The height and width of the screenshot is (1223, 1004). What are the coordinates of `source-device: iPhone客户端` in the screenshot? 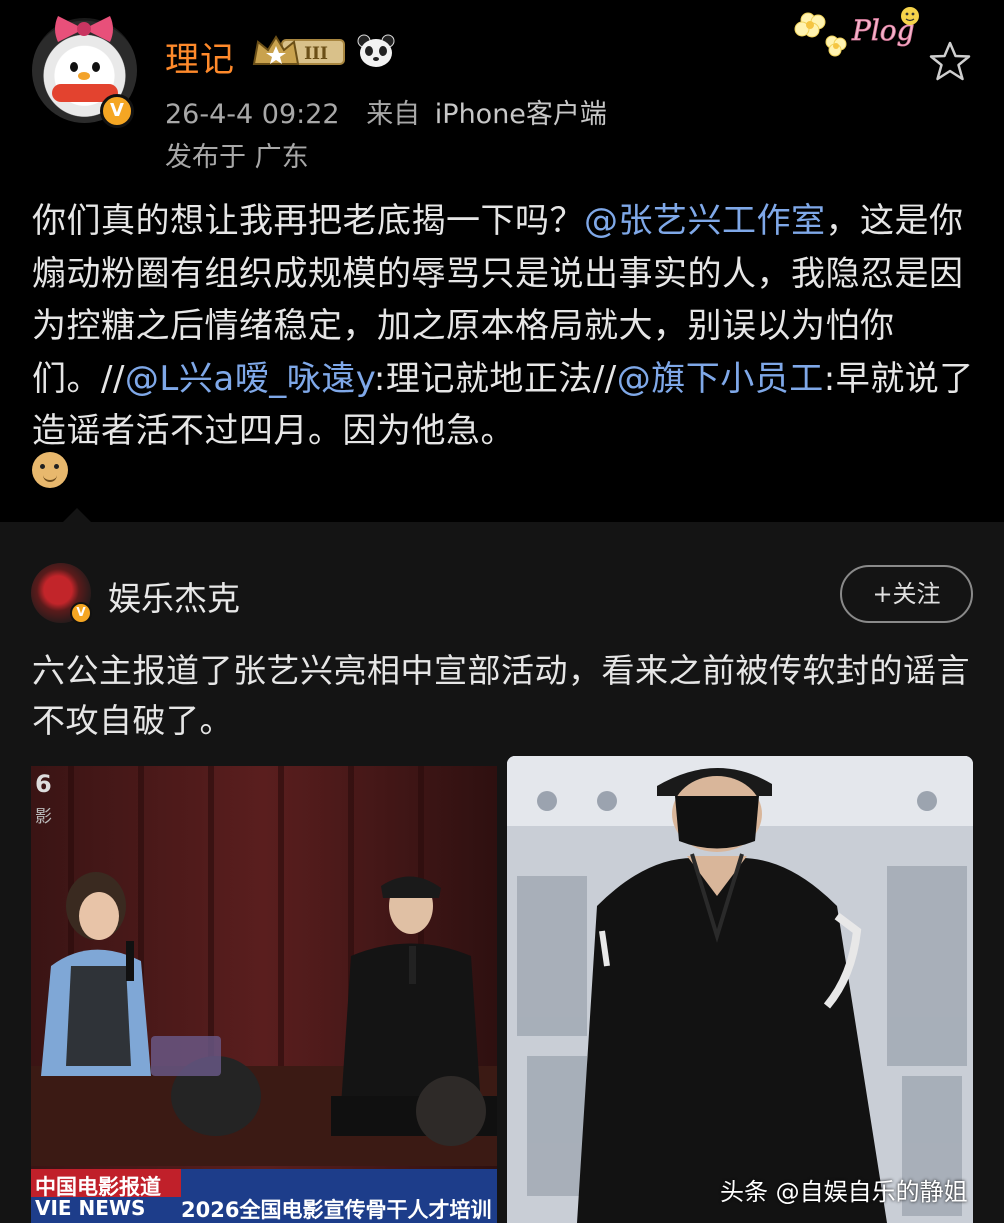 It's located at (521, 114).